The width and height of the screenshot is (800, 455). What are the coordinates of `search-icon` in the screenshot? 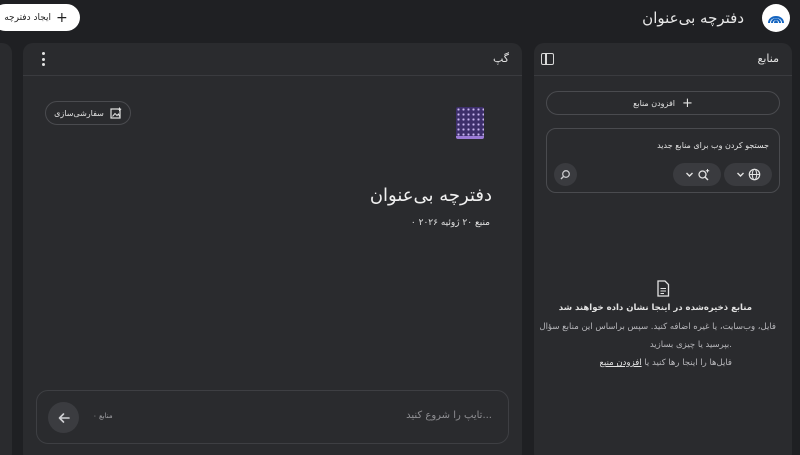 It's located at (565, 175).